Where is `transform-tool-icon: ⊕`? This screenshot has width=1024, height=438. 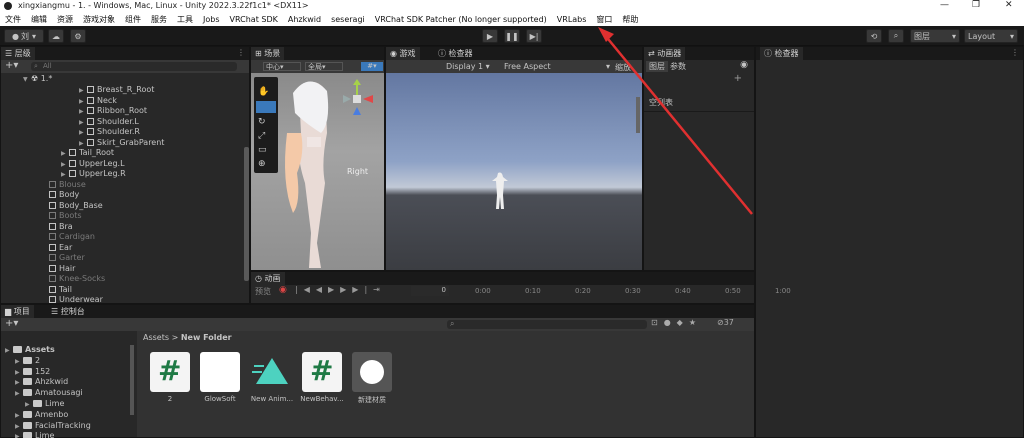
transform-tool-icon: ⊕ is located at coordinates (262, 164).